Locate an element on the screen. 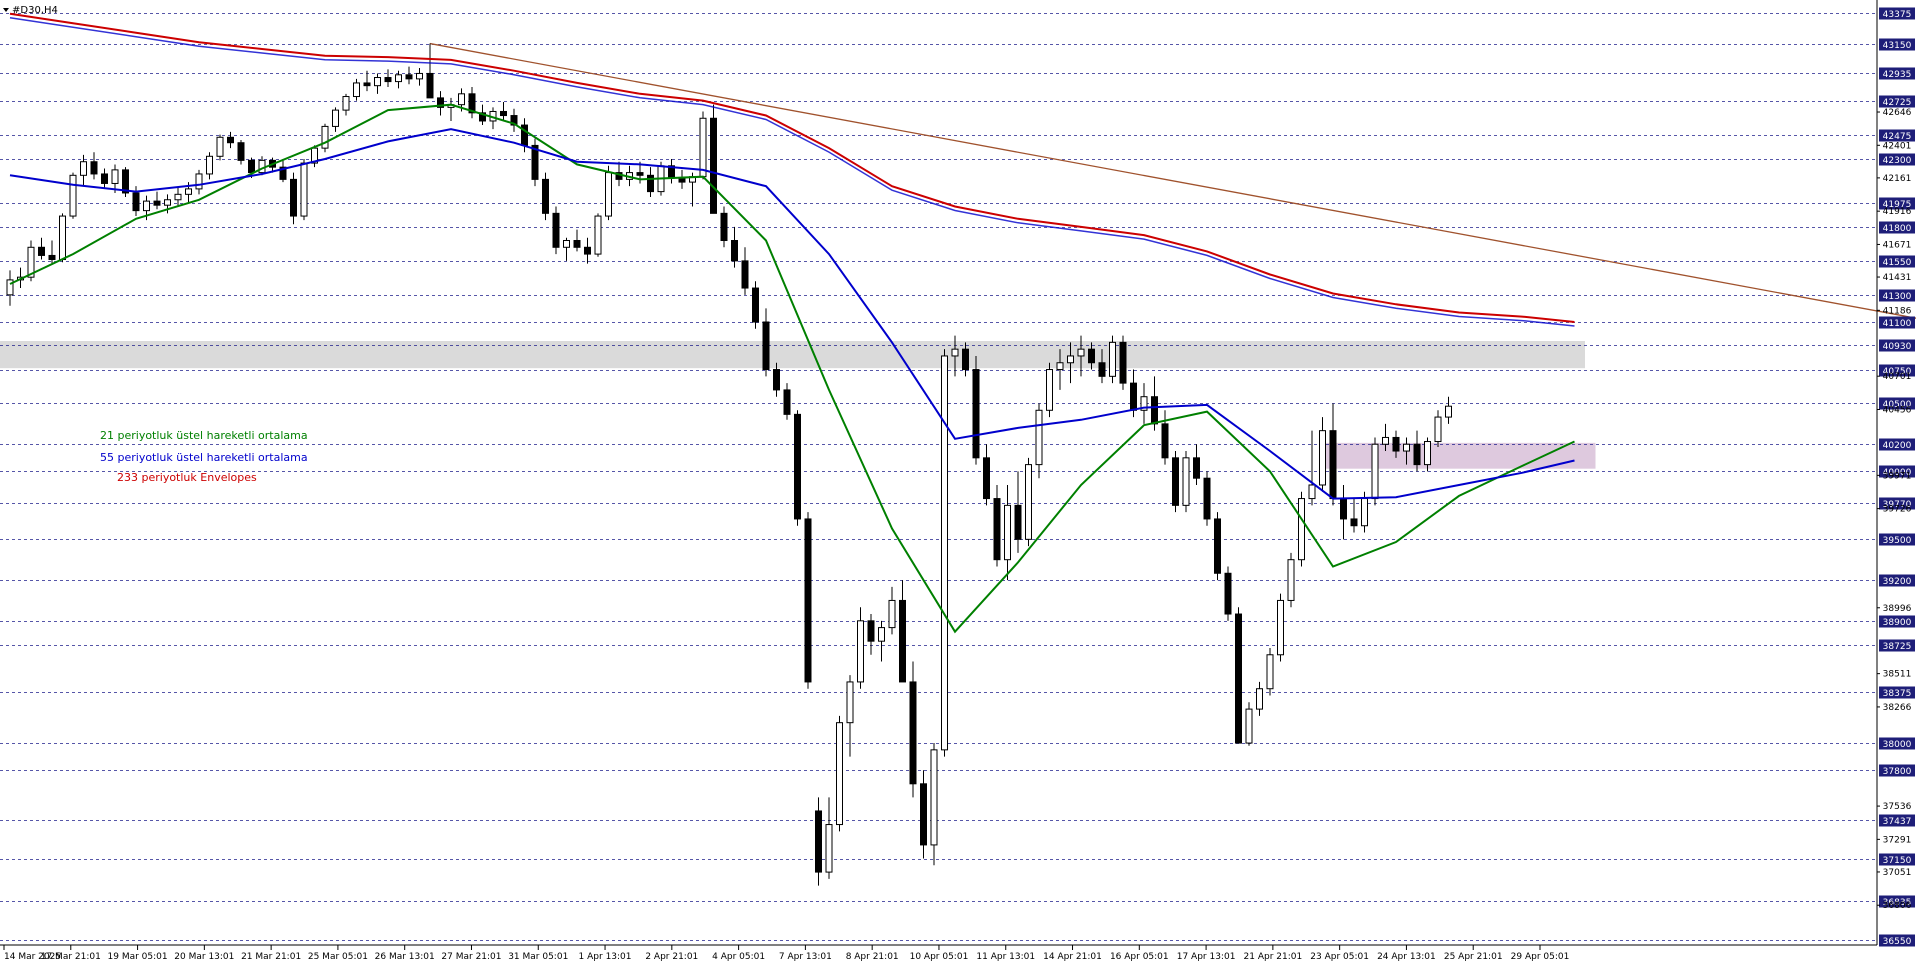  time-label: 1 Apr 13:01 is located at coordinates (605, 957).